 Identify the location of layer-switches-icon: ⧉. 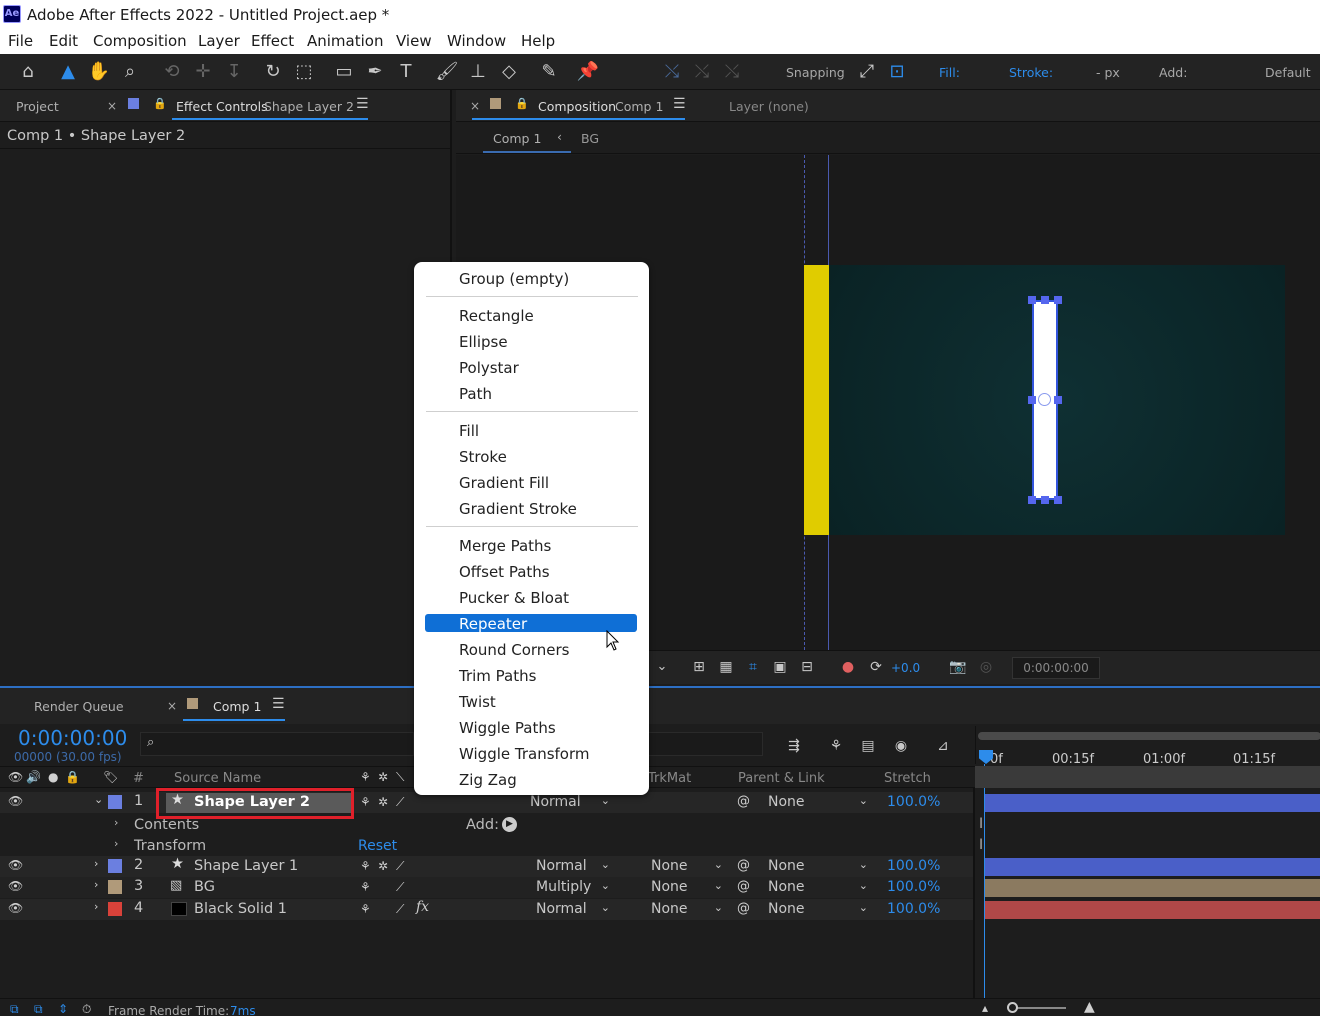
(14, 1009).